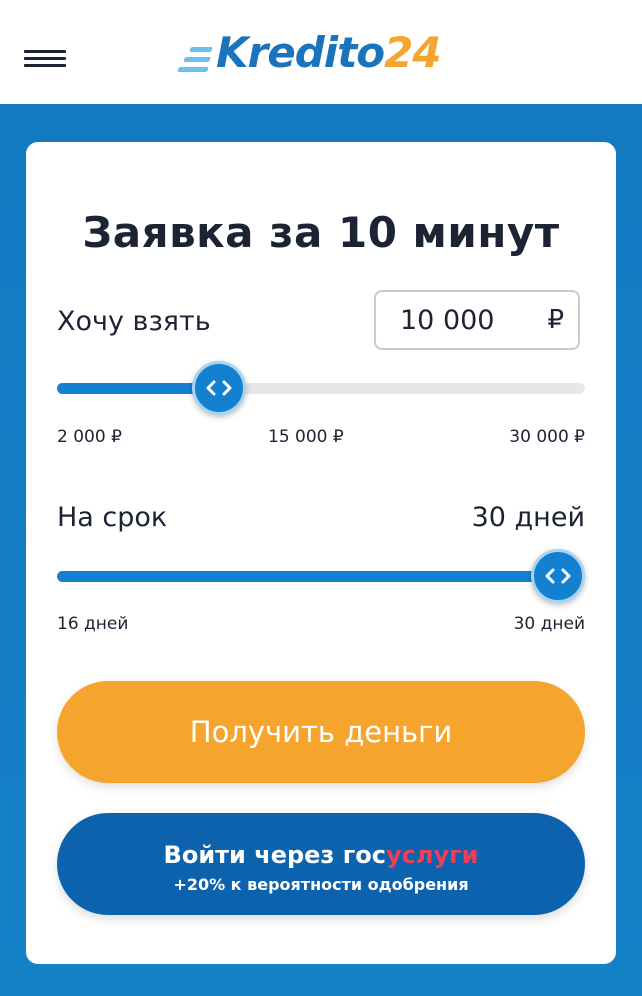 The width and height of the screenshot is (642, 996). I want to click on term-value: 30 дней, so click(528, 517).